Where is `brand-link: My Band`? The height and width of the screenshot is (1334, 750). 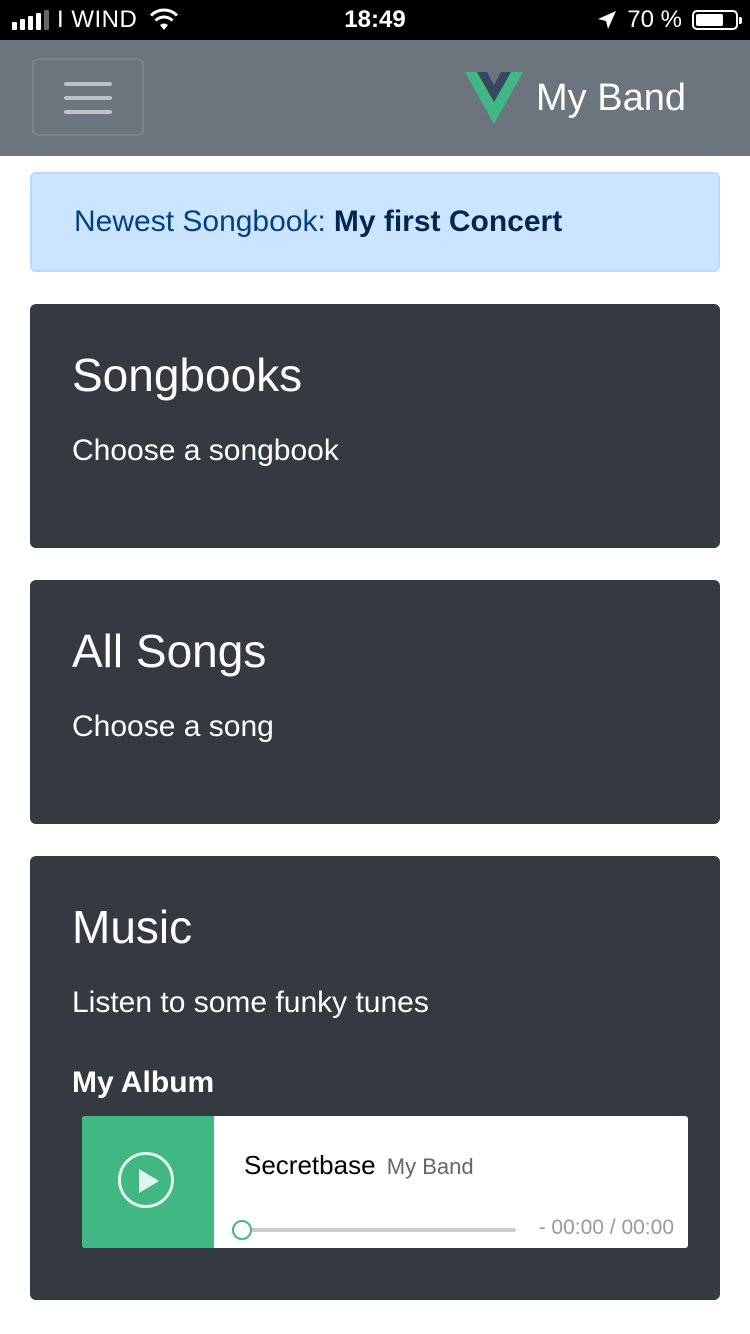 brand-link: My Band is located at coordinates (575, 98).